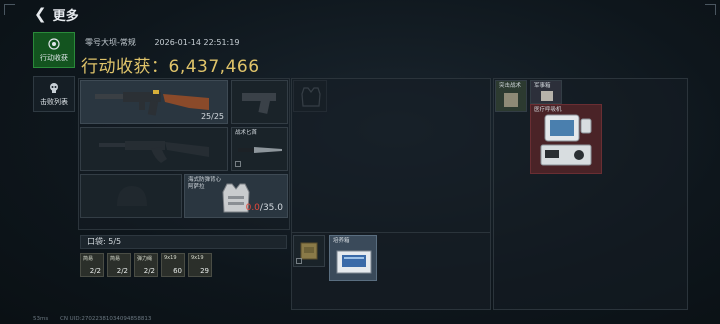  I want to click on primary-ammo-count: 25/25, so click(212, 116).